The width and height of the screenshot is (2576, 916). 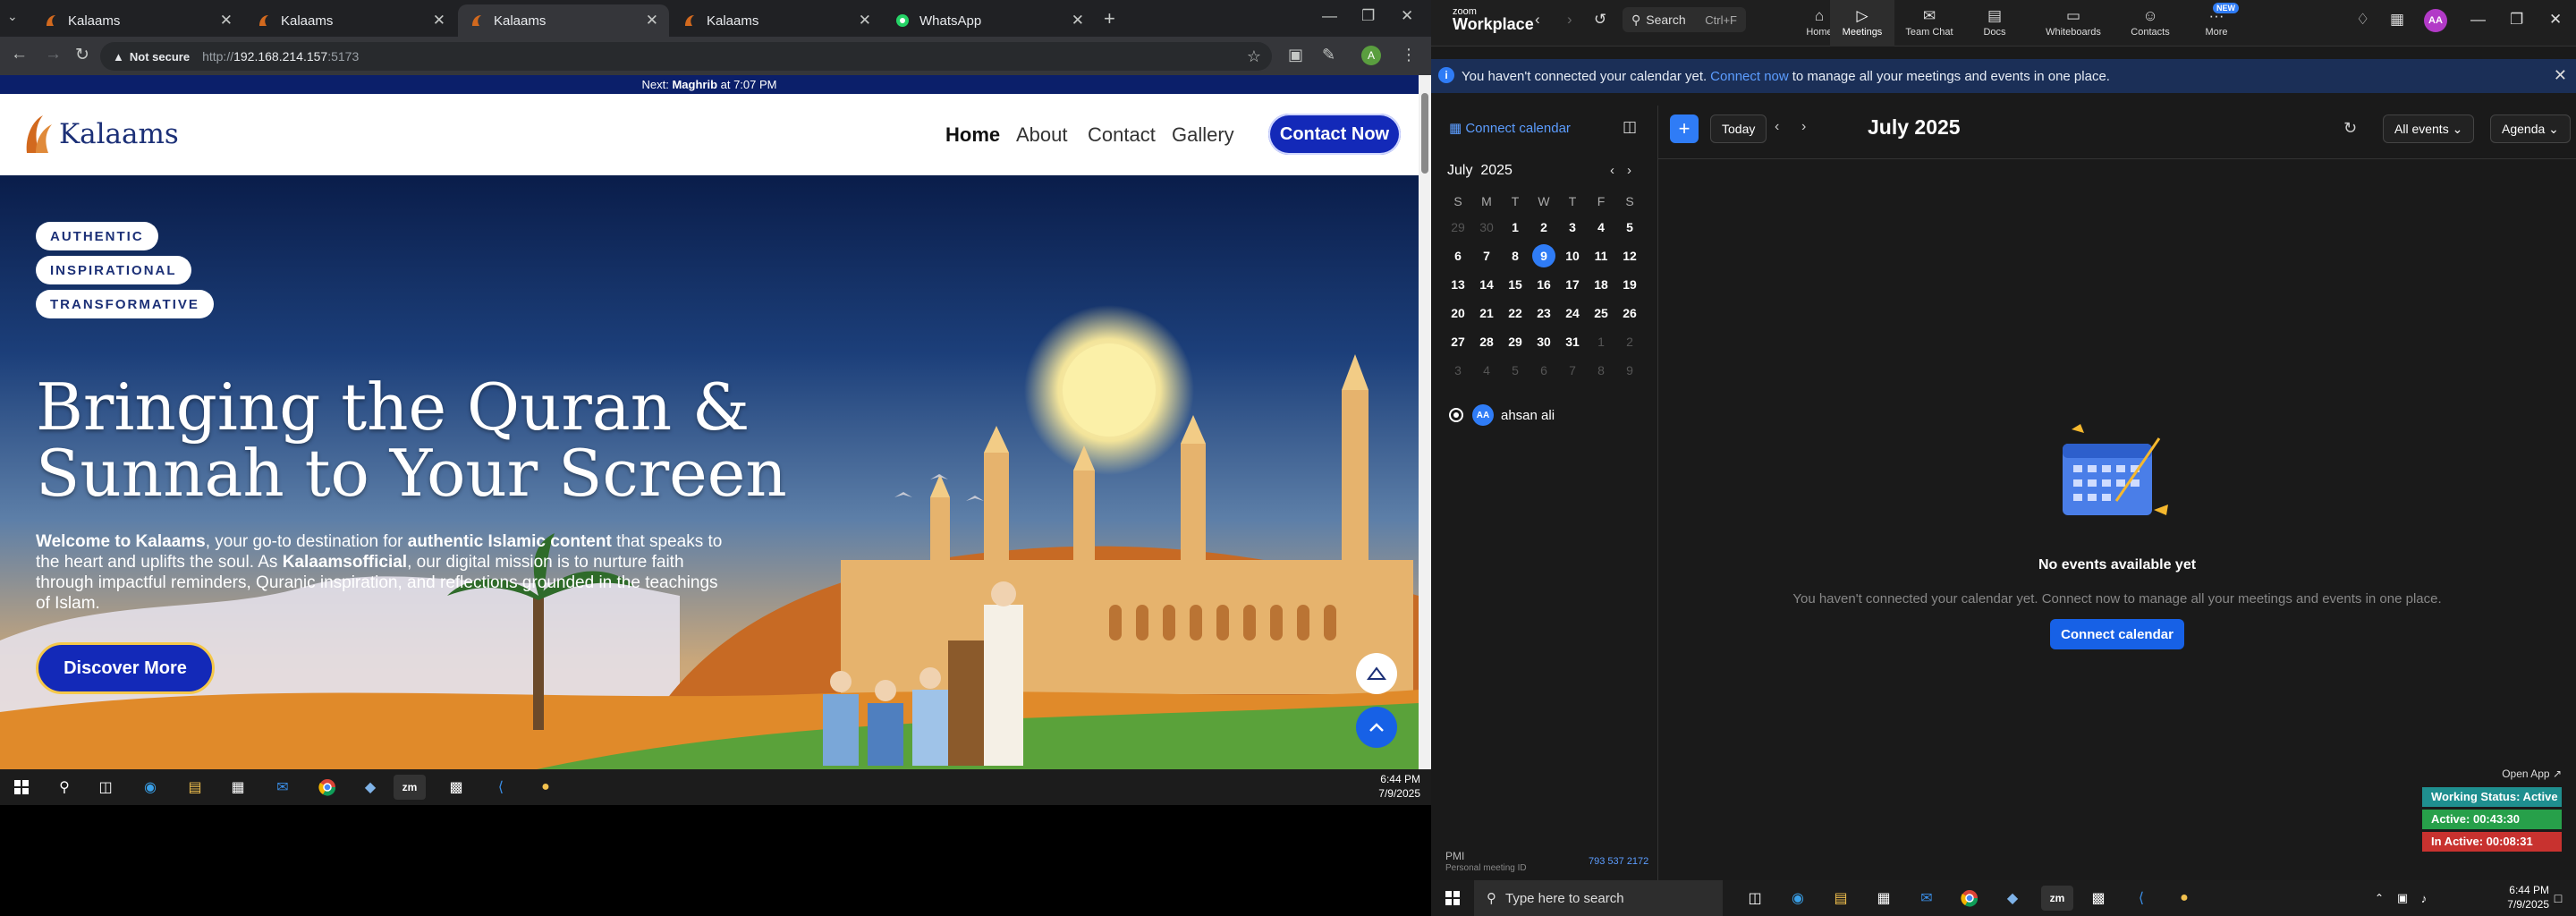 I want to click on calendar-day: 31, so click(x=1572, y=341).